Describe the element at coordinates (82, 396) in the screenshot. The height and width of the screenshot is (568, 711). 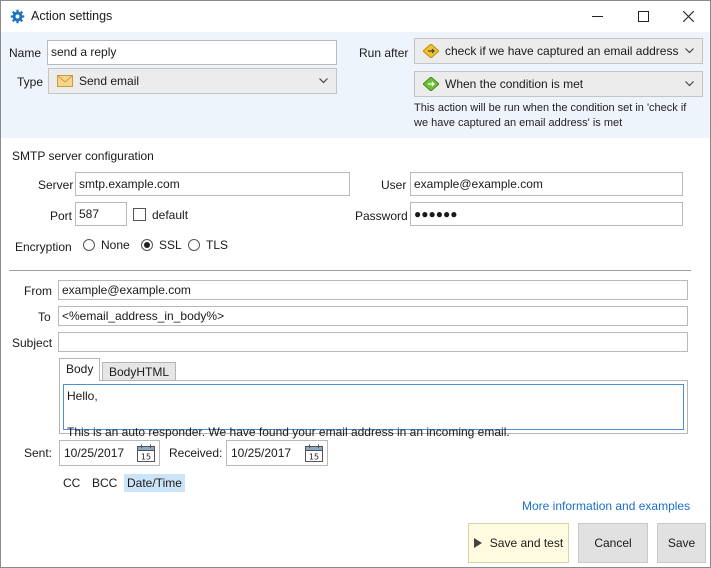
I see `body-line-1: Hello,` at that location.